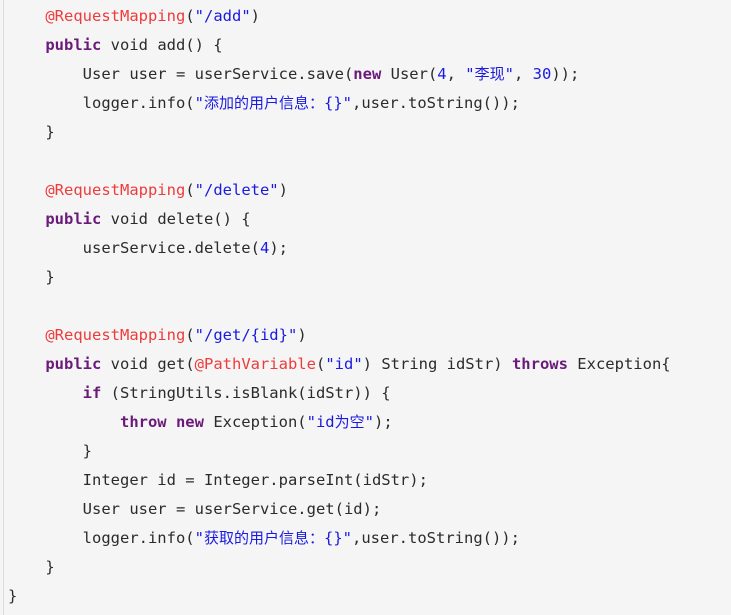 This screenshot has height=615, width=731. What do you see at coordinates (365, 335) in the screenshot?
I see `code-line: @RequestMapping("/get/{id}")` at bounding box center [365, 335].